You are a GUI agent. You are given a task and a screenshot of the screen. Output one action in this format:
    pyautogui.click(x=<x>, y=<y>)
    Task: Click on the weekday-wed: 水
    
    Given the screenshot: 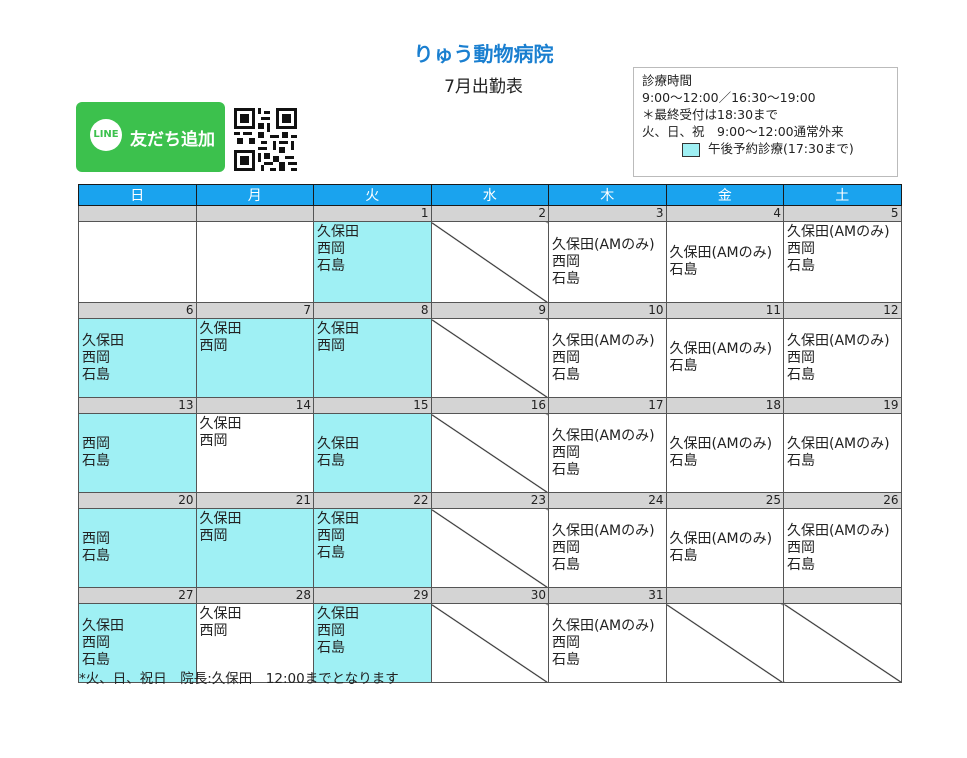 What is the action you would take?
    pyautogui.click(x=489, y=195)
    